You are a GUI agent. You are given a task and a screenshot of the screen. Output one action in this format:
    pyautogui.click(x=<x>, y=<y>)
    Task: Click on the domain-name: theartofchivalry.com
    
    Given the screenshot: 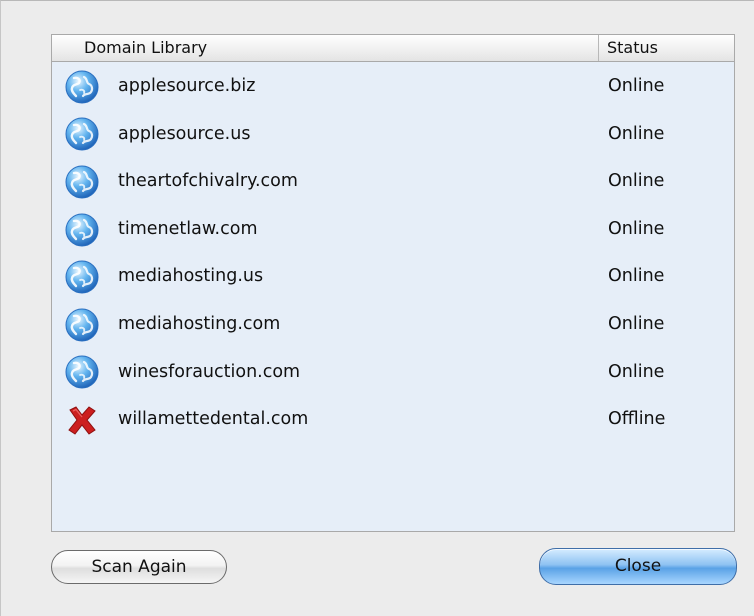 What is the action you would take?
    pyautogui.click(x=208, y=181)
    